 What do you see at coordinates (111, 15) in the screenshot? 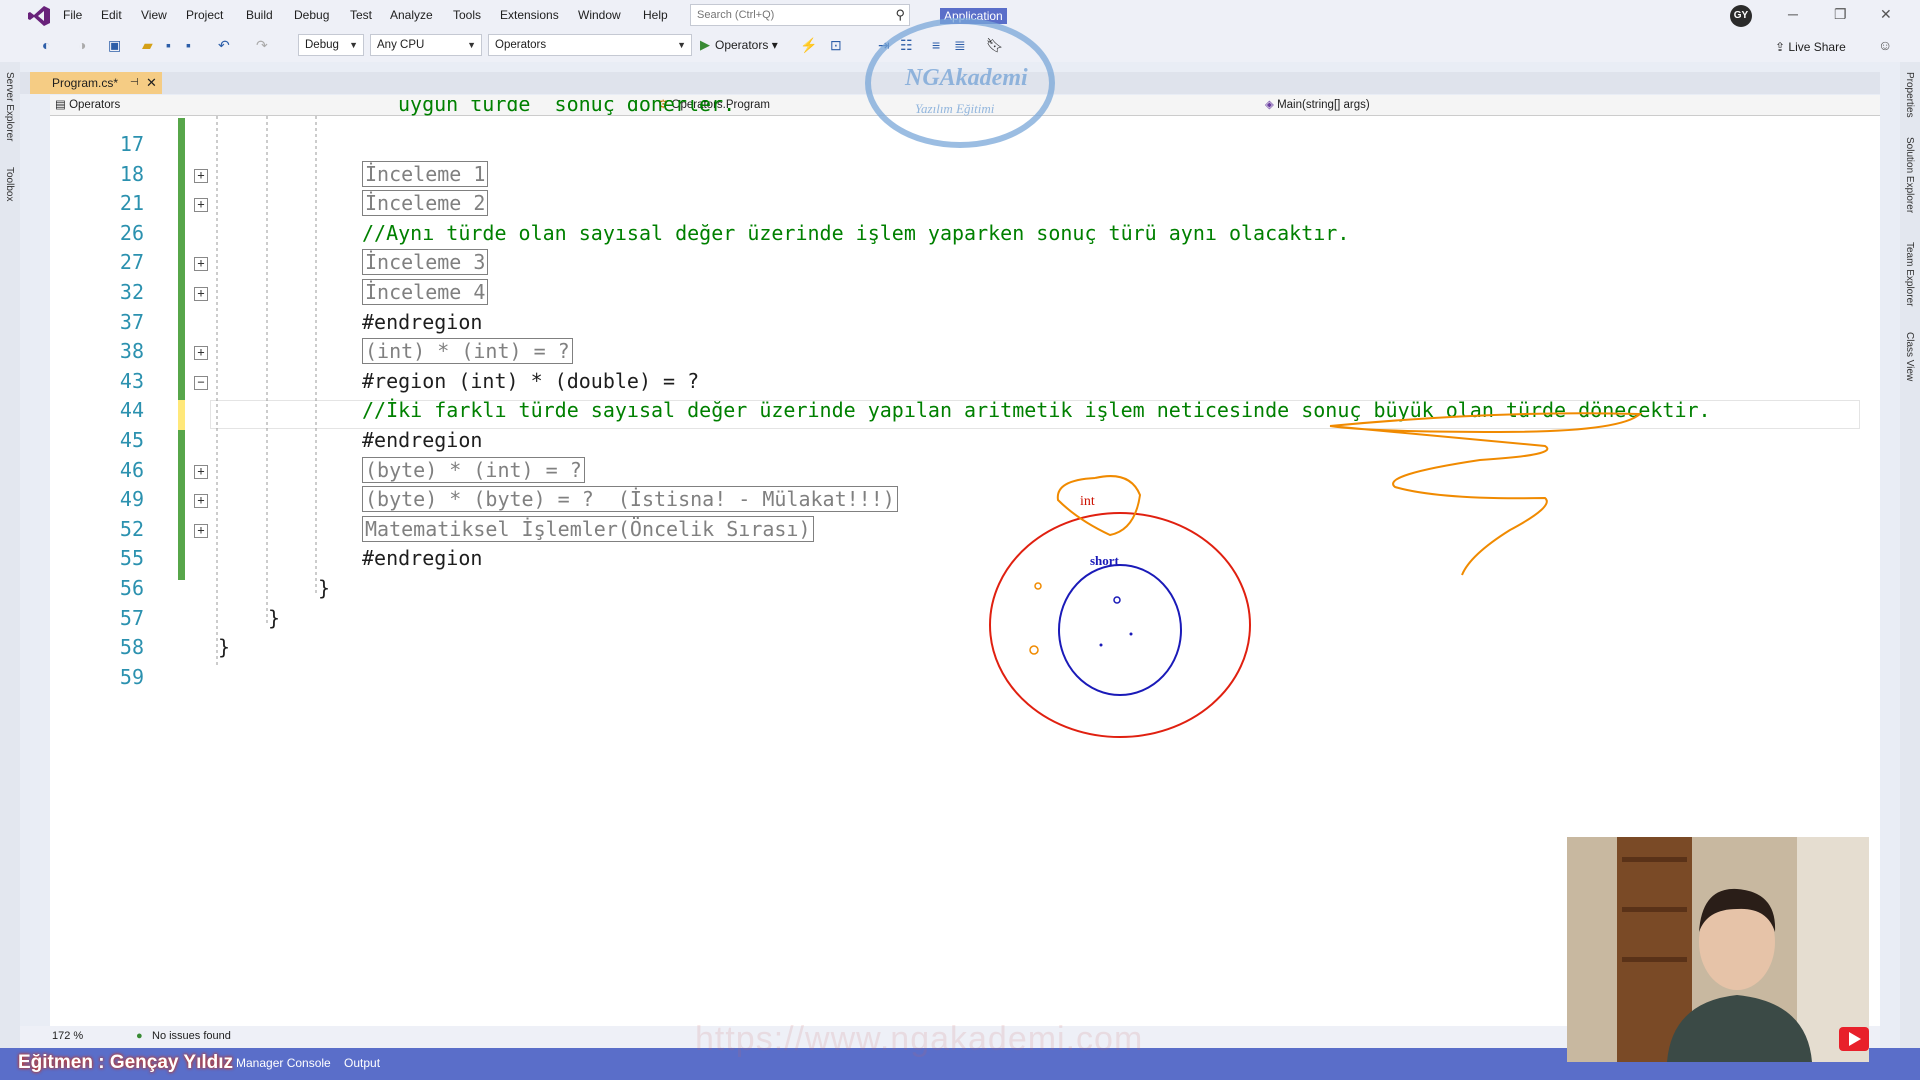
I see `menu-edit: Edit` at bounding box center [111, 15].